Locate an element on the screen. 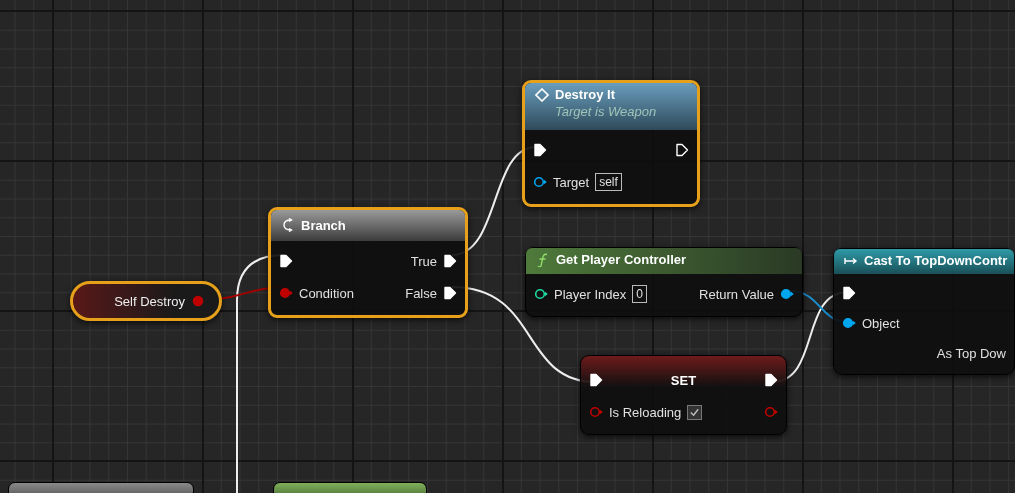 The width and height of the screenshot is (1015, 493). function-icon is located at coordinates (543, 259).